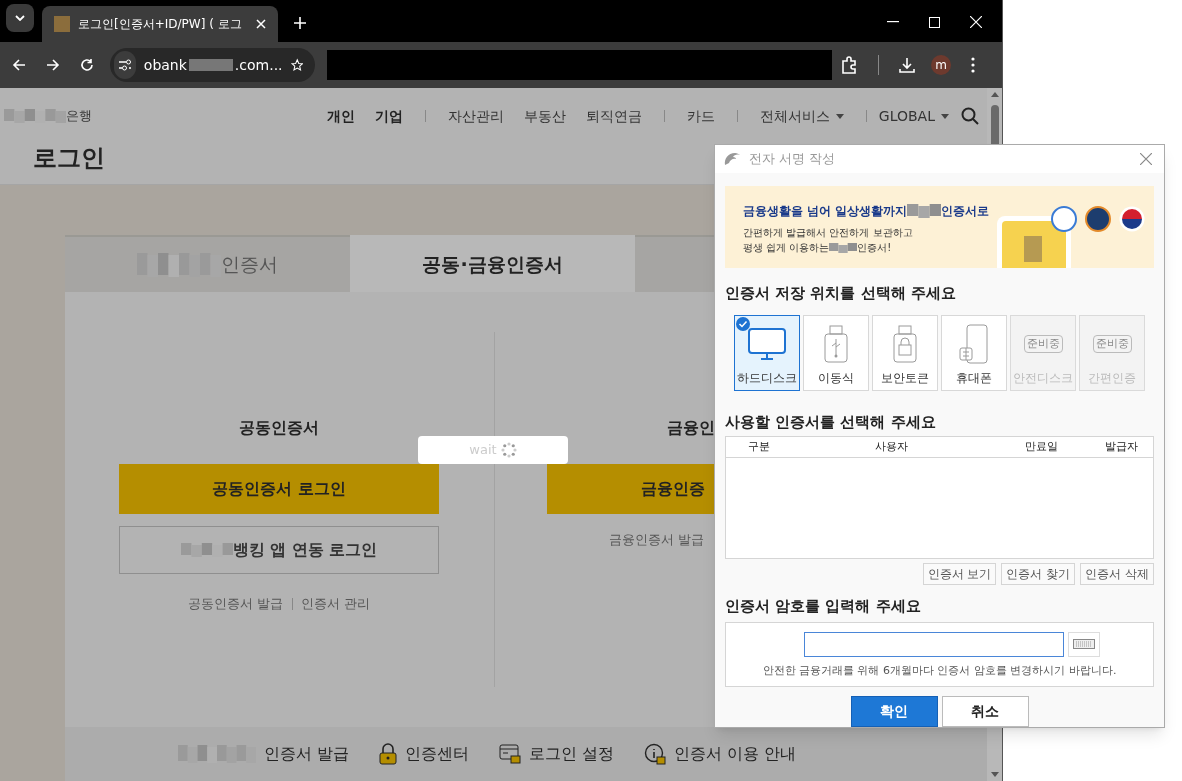 This screenshot has height=781, width=1182. Describe the element at coordinates (735, 754) in the screenshot. I see `footer-link: 인증서 이용 안내` at that location.